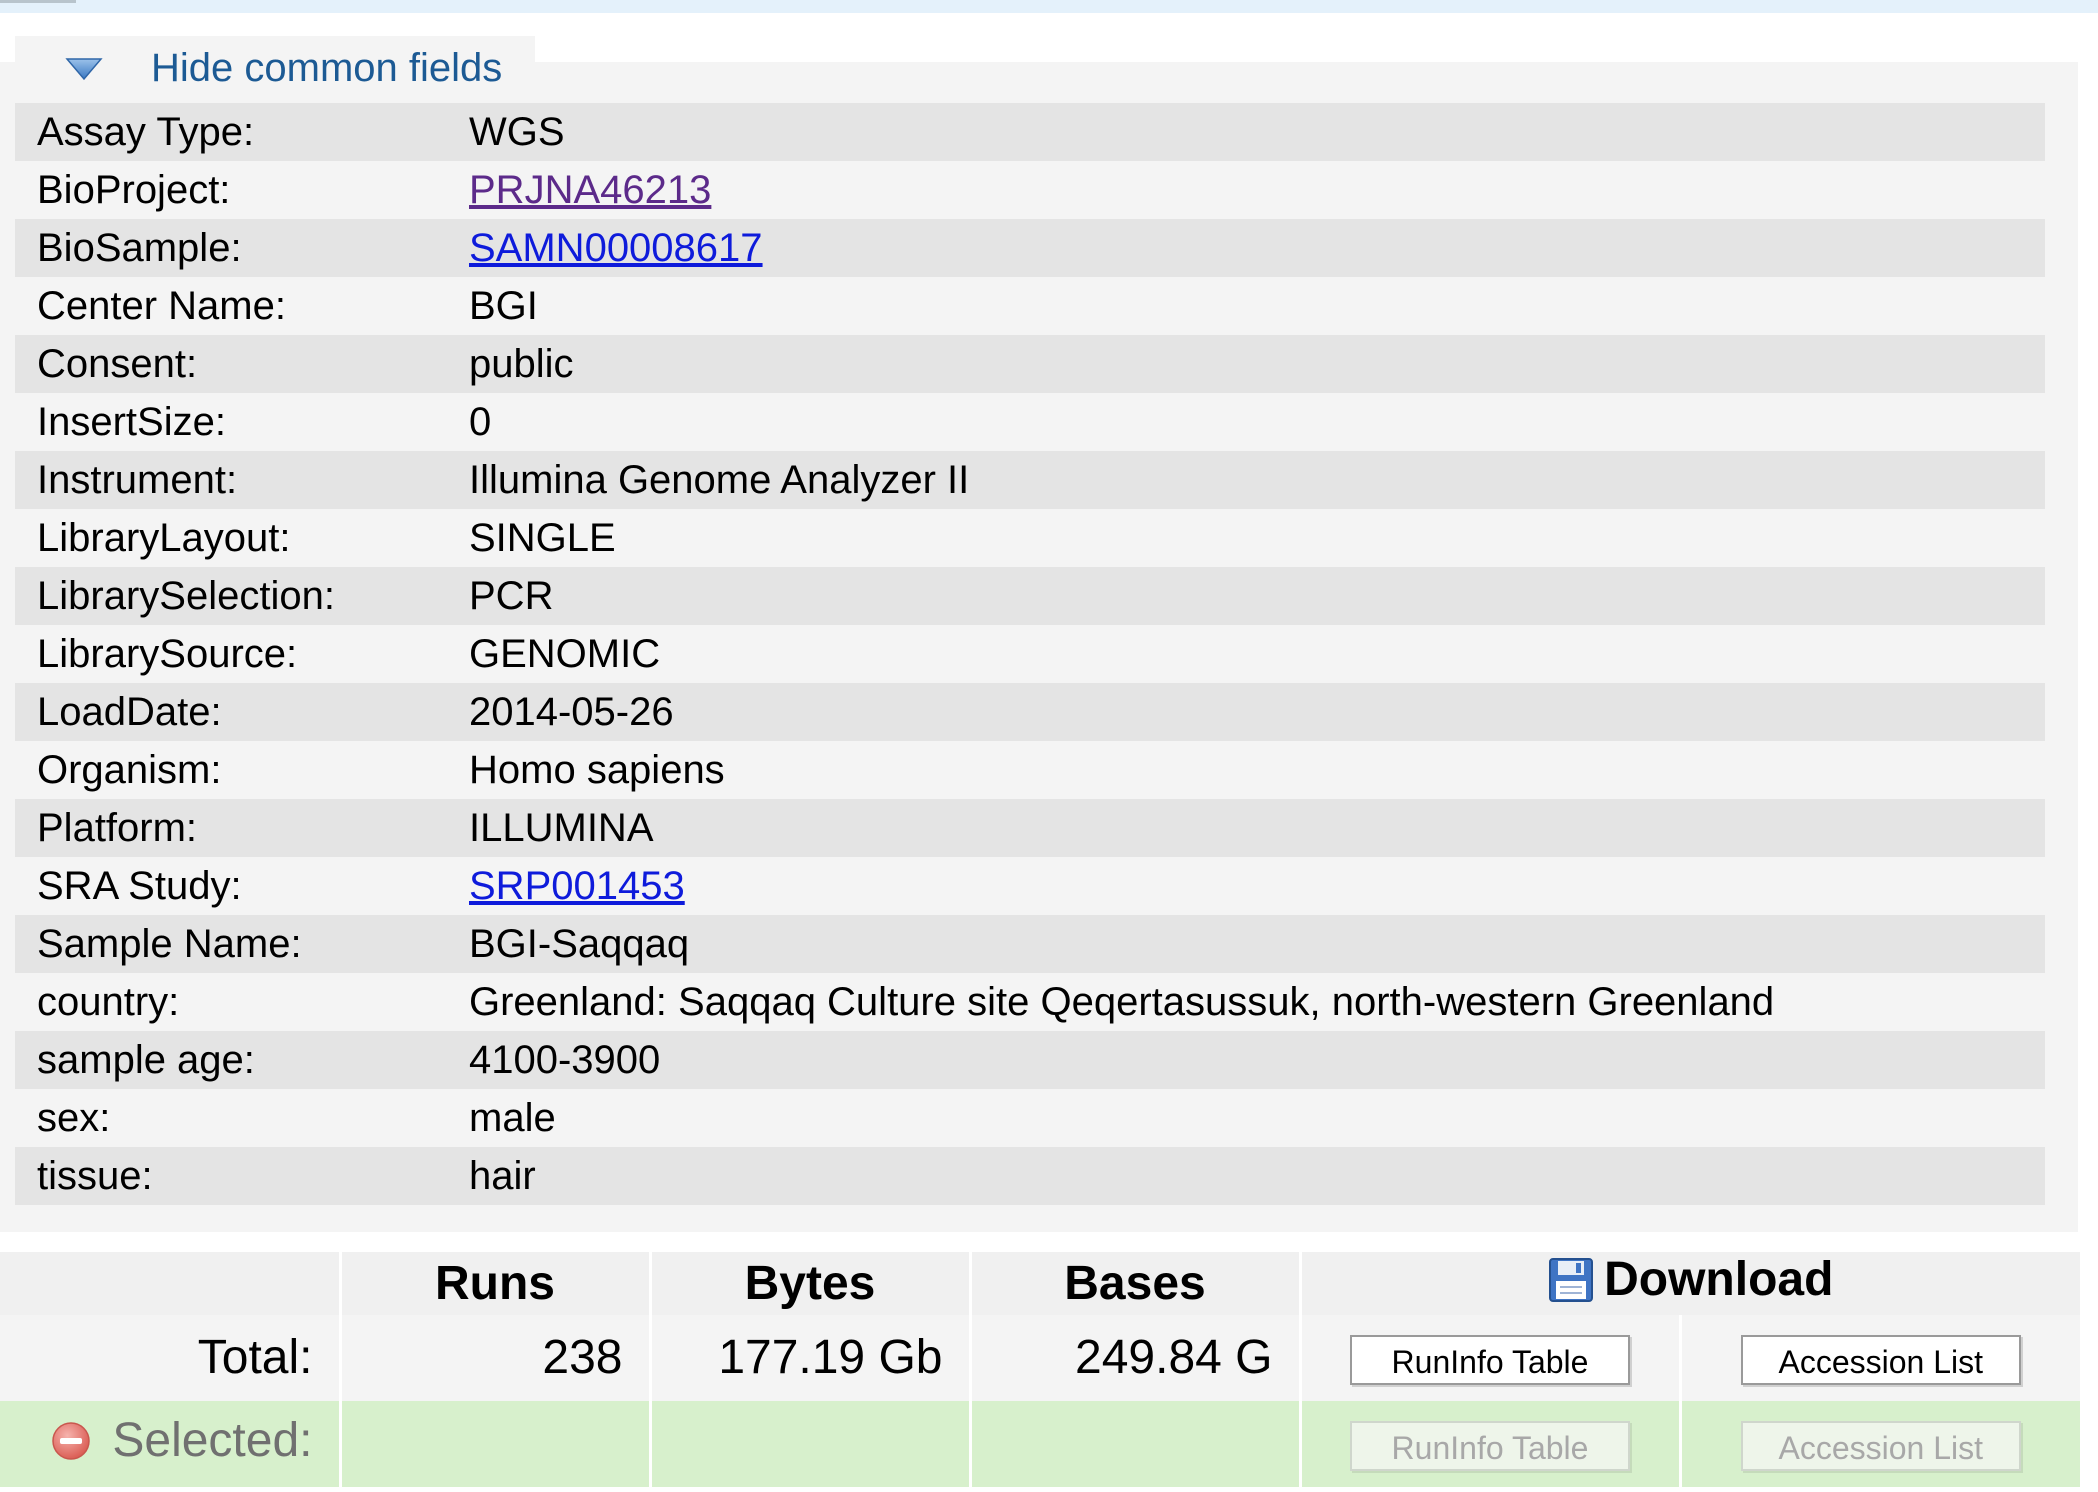 The height and width of the screenshot is (1492, 2098). I want to click on field-value: 2014-05-26, so click(571, 712).